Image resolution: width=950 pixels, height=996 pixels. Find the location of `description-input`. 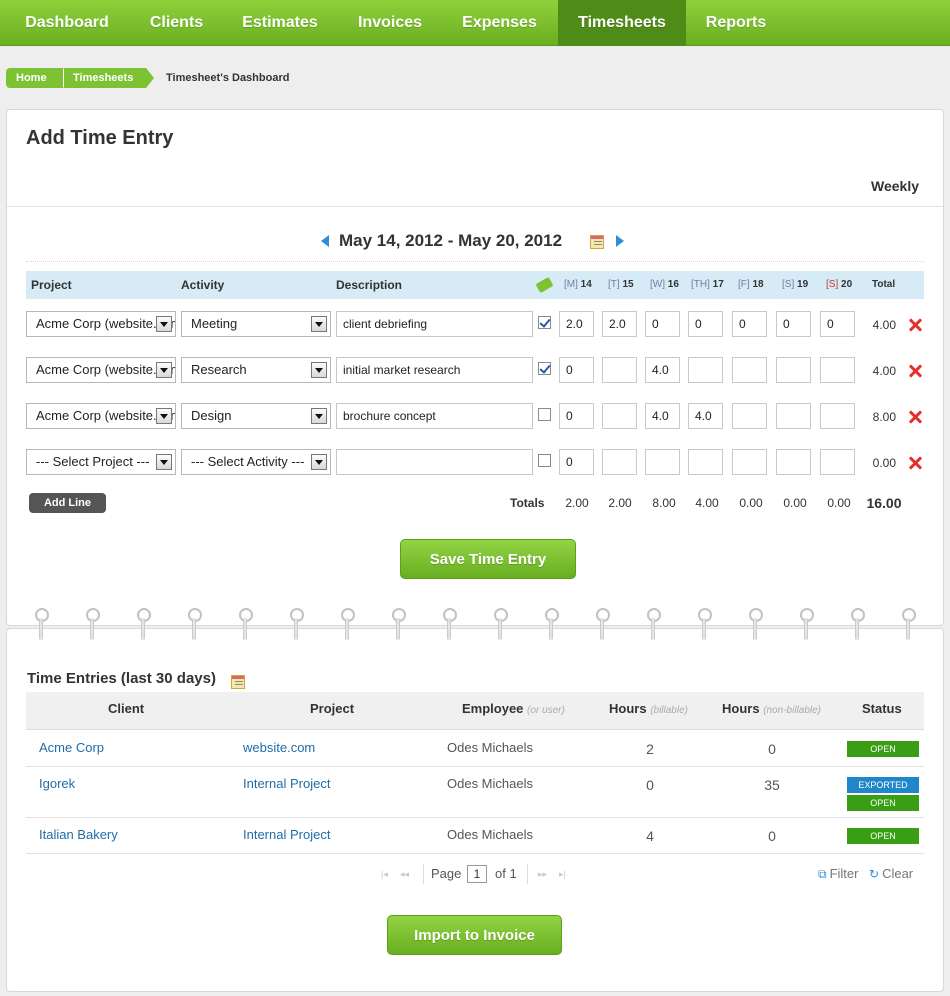

description-input is located at coordinates (434, 462).